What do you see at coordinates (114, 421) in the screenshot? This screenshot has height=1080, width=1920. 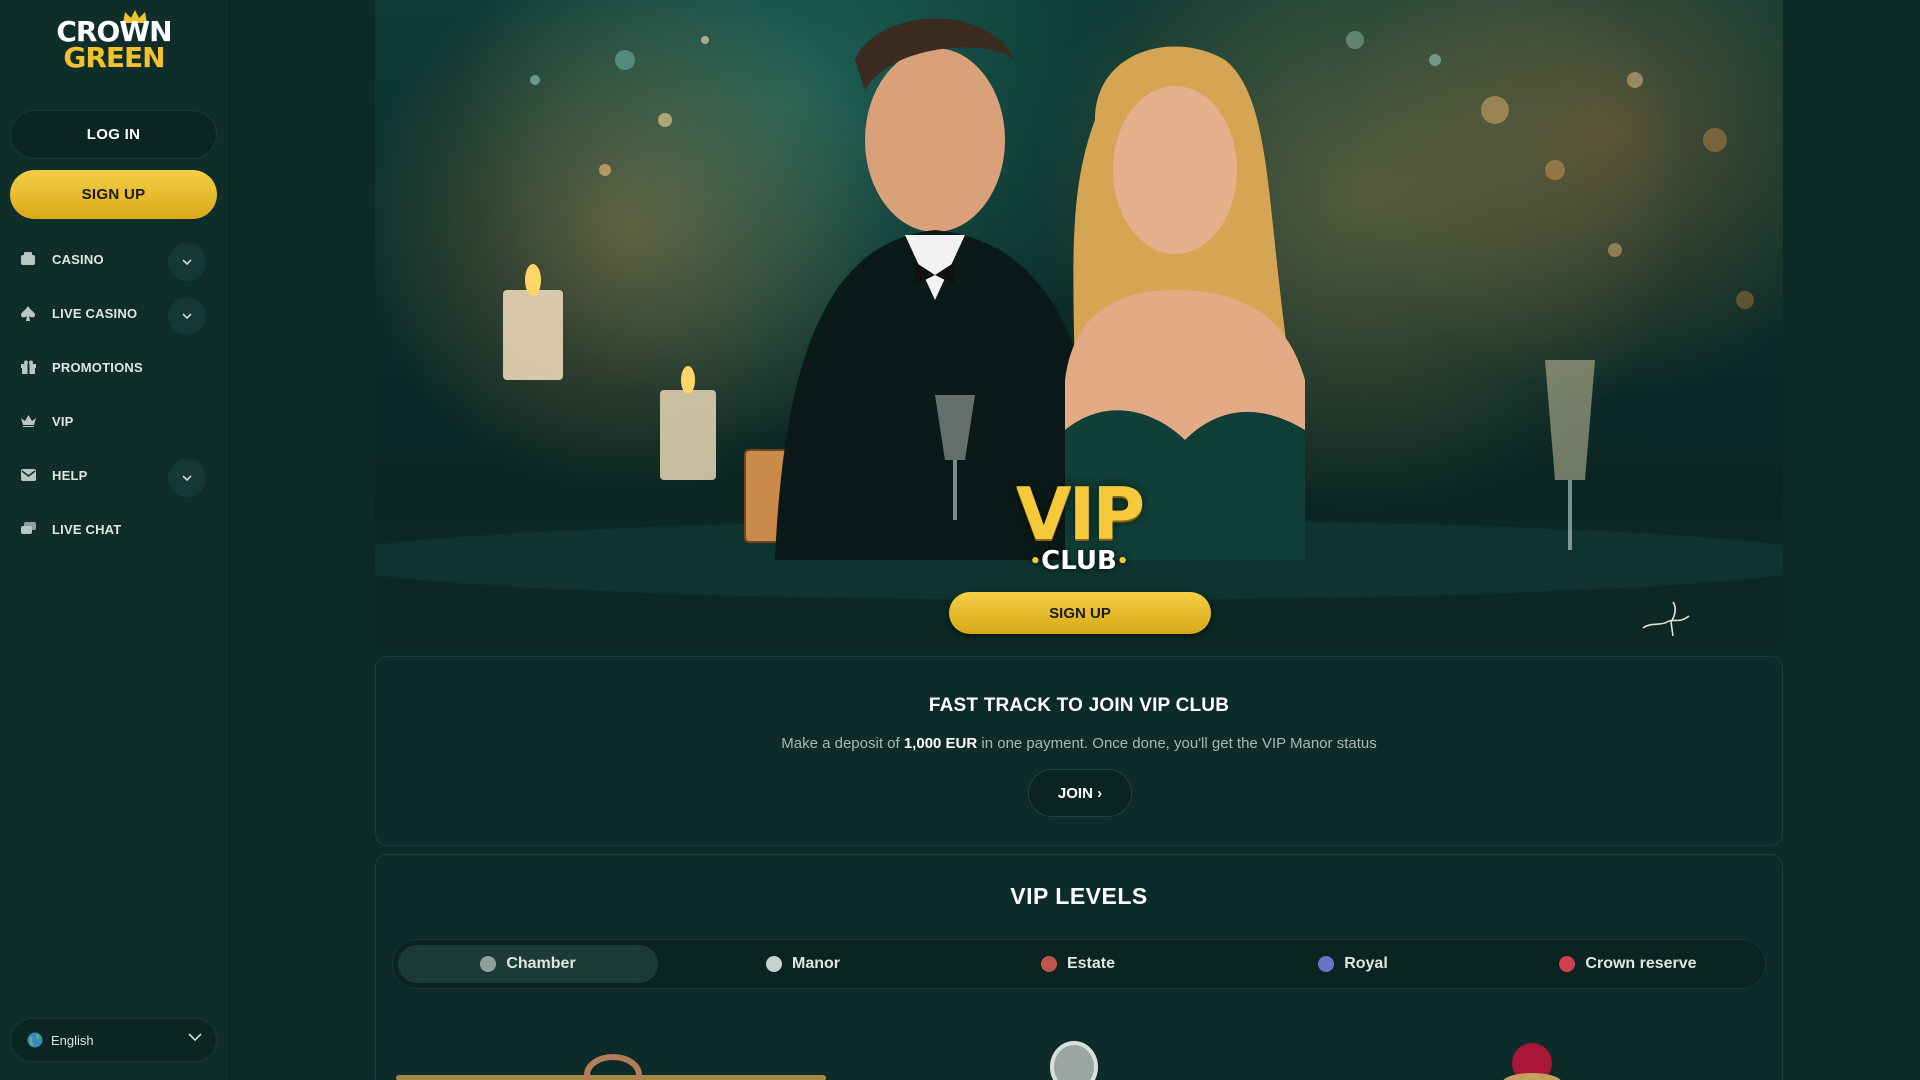 I see `sidebar-item-vip: VIP` at bounding box center [114, 421].